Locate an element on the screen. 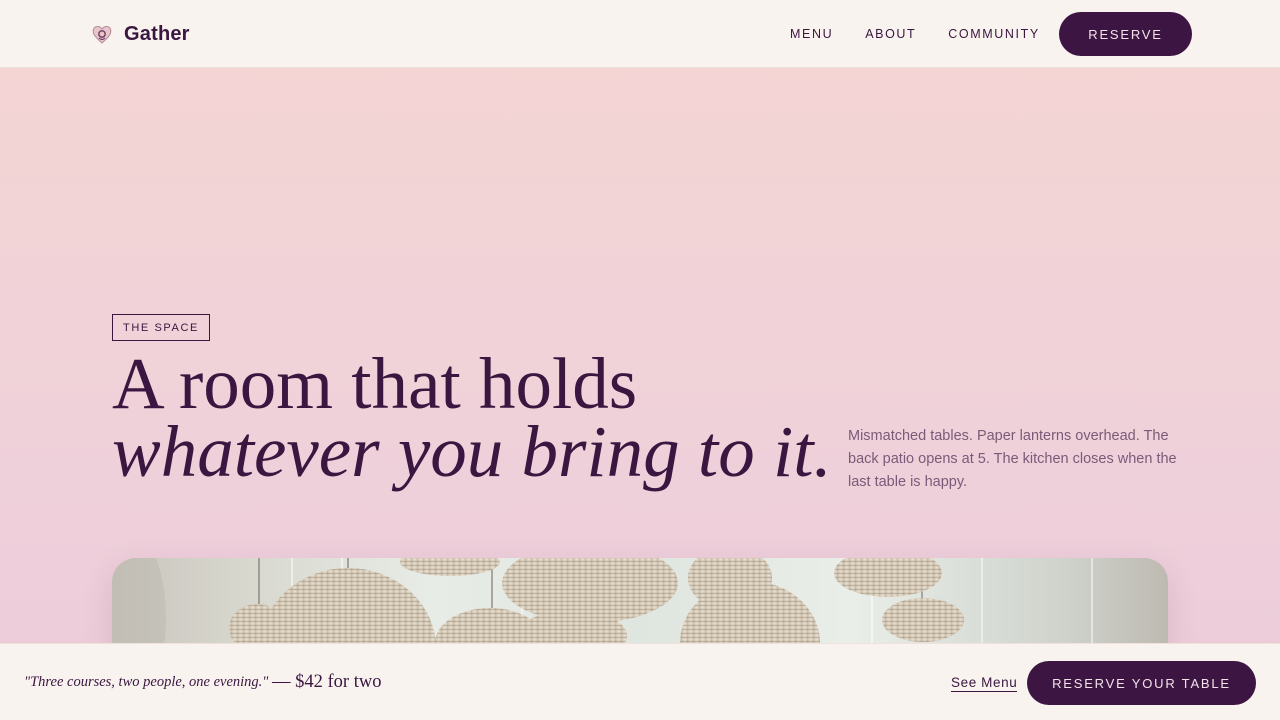 This screenshot has width=1280, height=720. reserve-your-table-button: RESERVE YOUR TABLE is located at coordinates (1141, 683).